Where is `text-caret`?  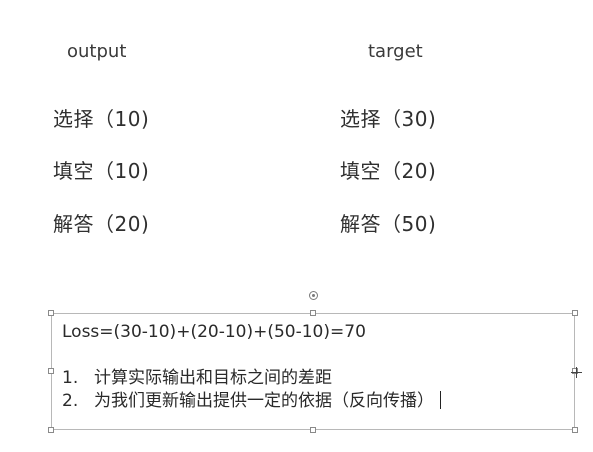 text-caret is located at coordinates (440, 400).